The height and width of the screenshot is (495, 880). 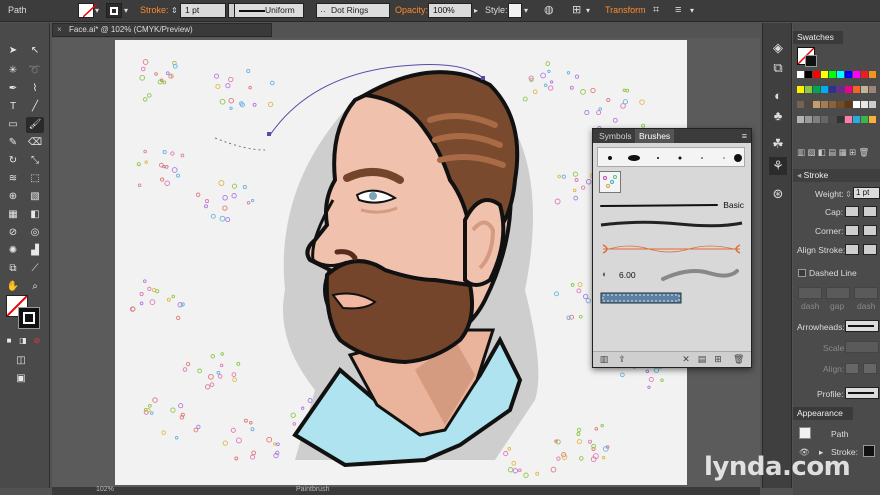 I want to click on transform-link: Transform, so click(x=625, y=10).